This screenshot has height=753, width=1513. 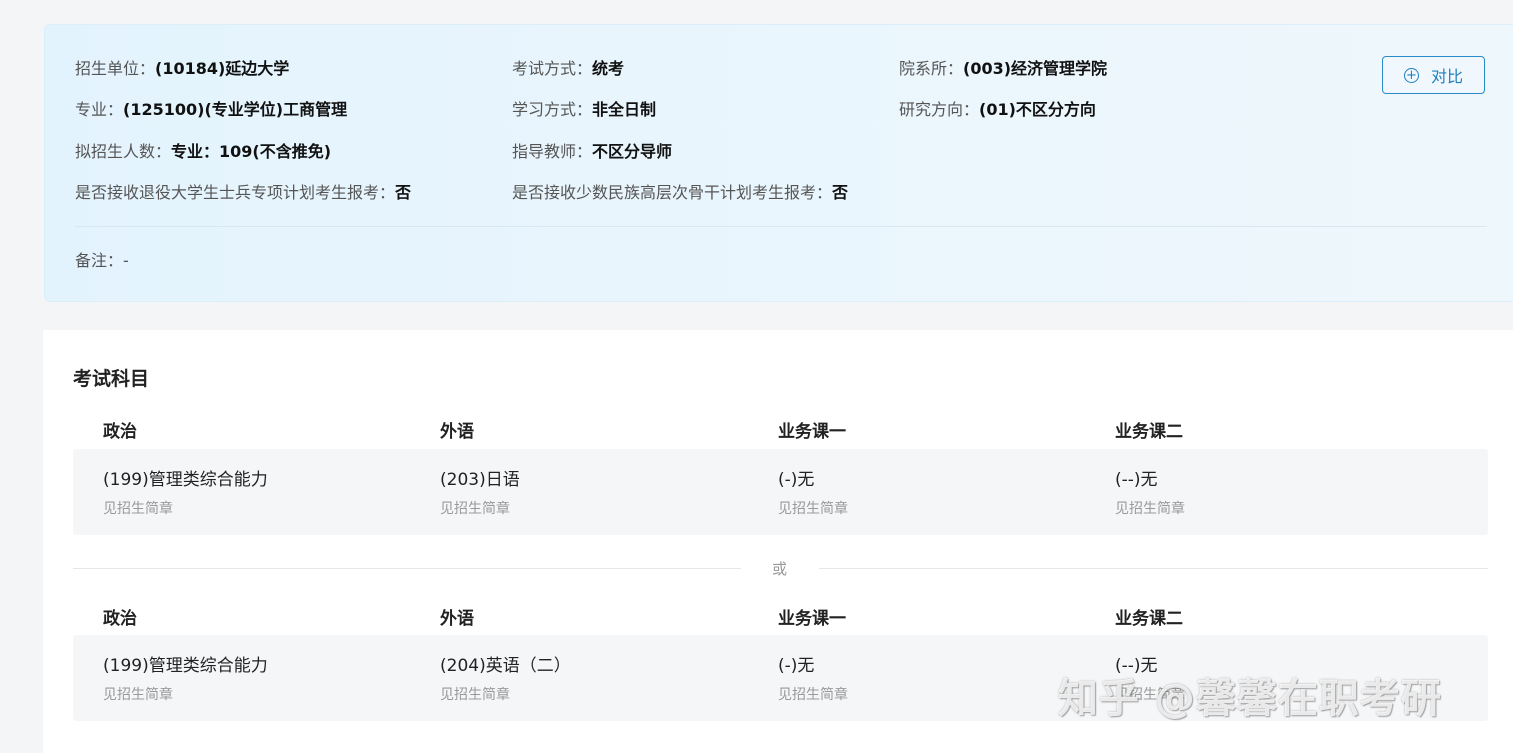 I want to click on value-department: (003)经济管理学院, so click(x=1035, y=68).